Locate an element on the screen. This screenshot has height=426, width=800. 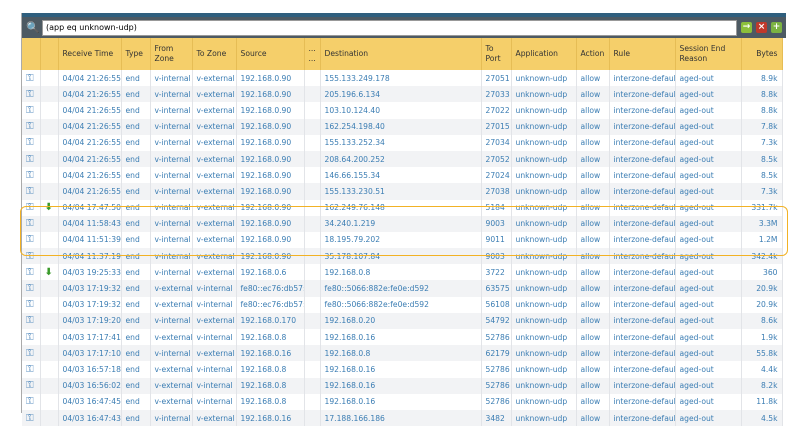
filter-bar: 🔍 → × + is located at coordinates (404, 27).